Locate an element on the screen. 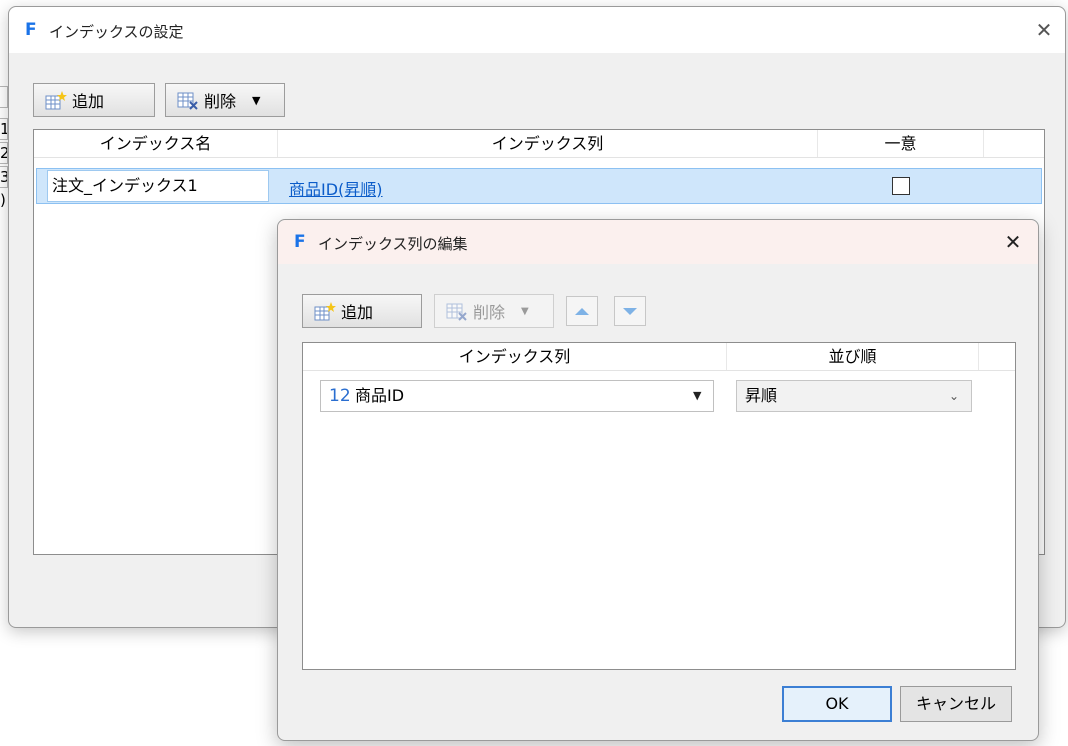  dialog-title: インデックスの設定 is located at coordinates (116, 32).